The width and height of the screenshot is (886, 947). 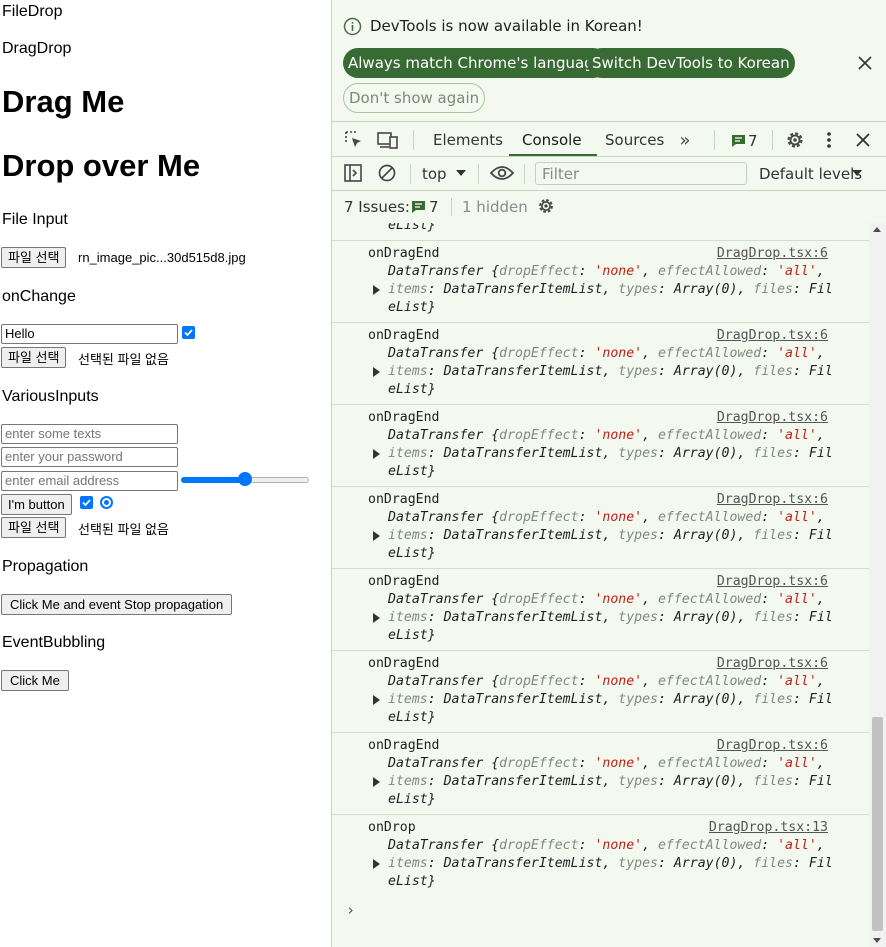 What do you see at coordinates (353, 173) in the screenshot?
I see `sidebar-toggle-icon` at bounding box center [353, 173].